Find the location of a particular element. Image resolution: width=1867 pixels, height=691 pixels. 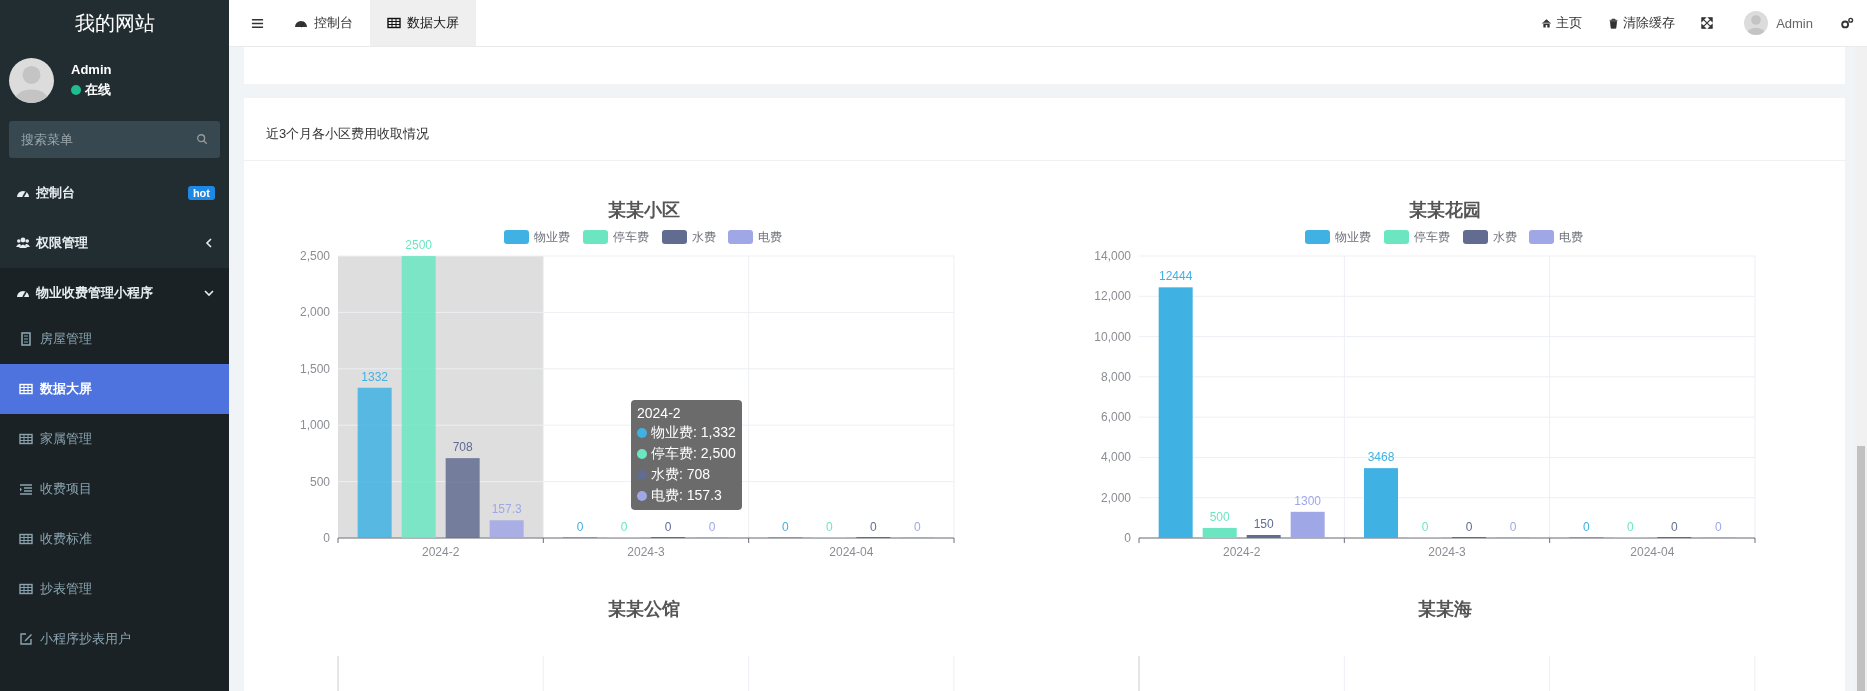

menu-item: 数据大屏 is located at coordinates (114, 389).